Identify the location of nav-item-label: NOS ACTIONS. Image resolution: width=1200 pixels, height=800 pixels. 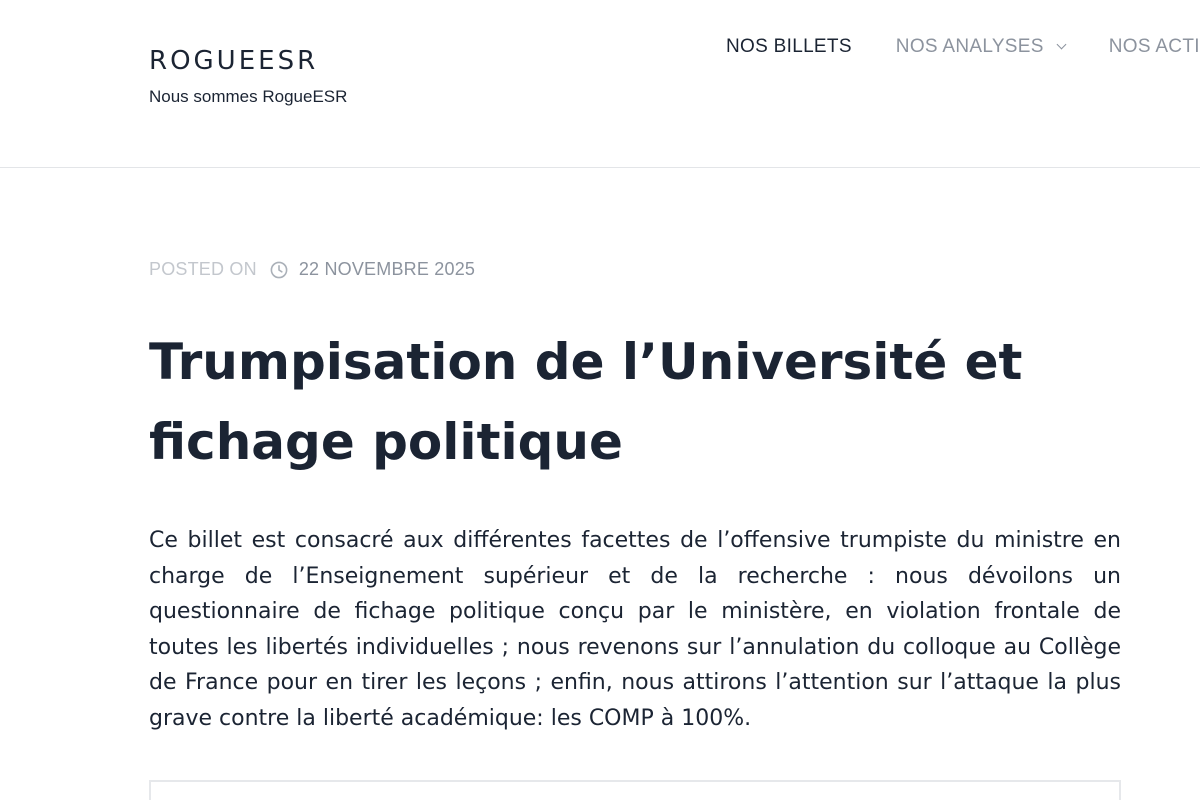
(1154, 46).